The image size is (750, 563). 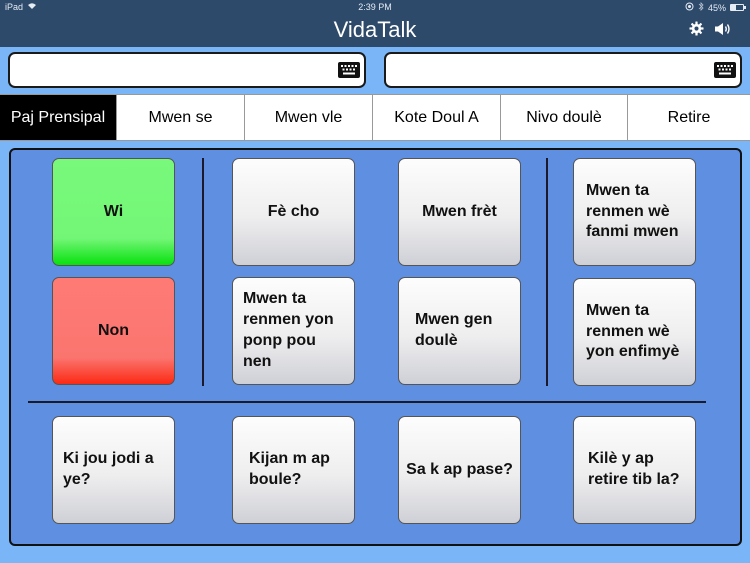 What do you see at coordinates (696, 28) in the screenshot?
I see `gear-icon` at bounding box center [696, 28].